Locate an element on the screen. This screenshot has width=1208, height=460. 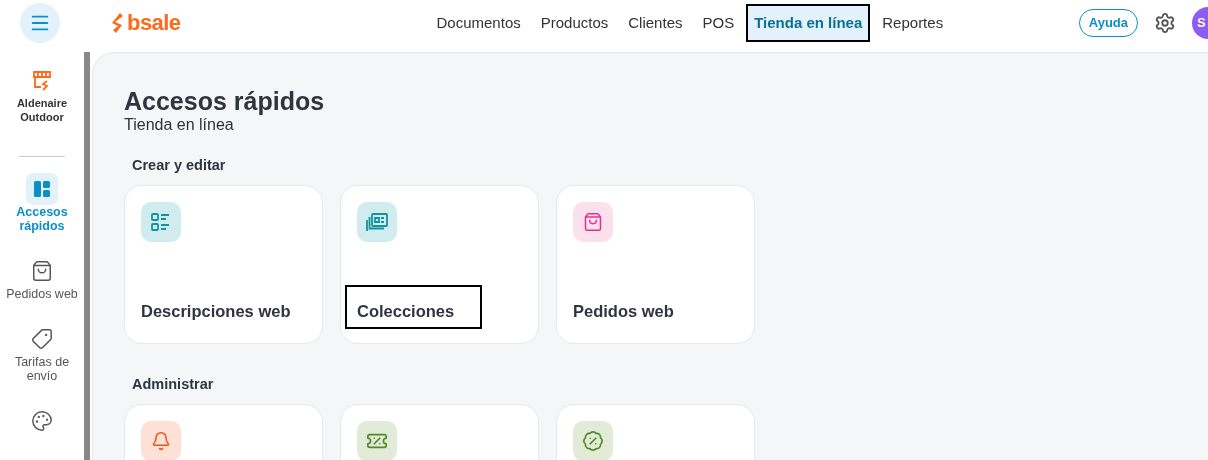
nav-link: POS is located at coordinates (718, 23).